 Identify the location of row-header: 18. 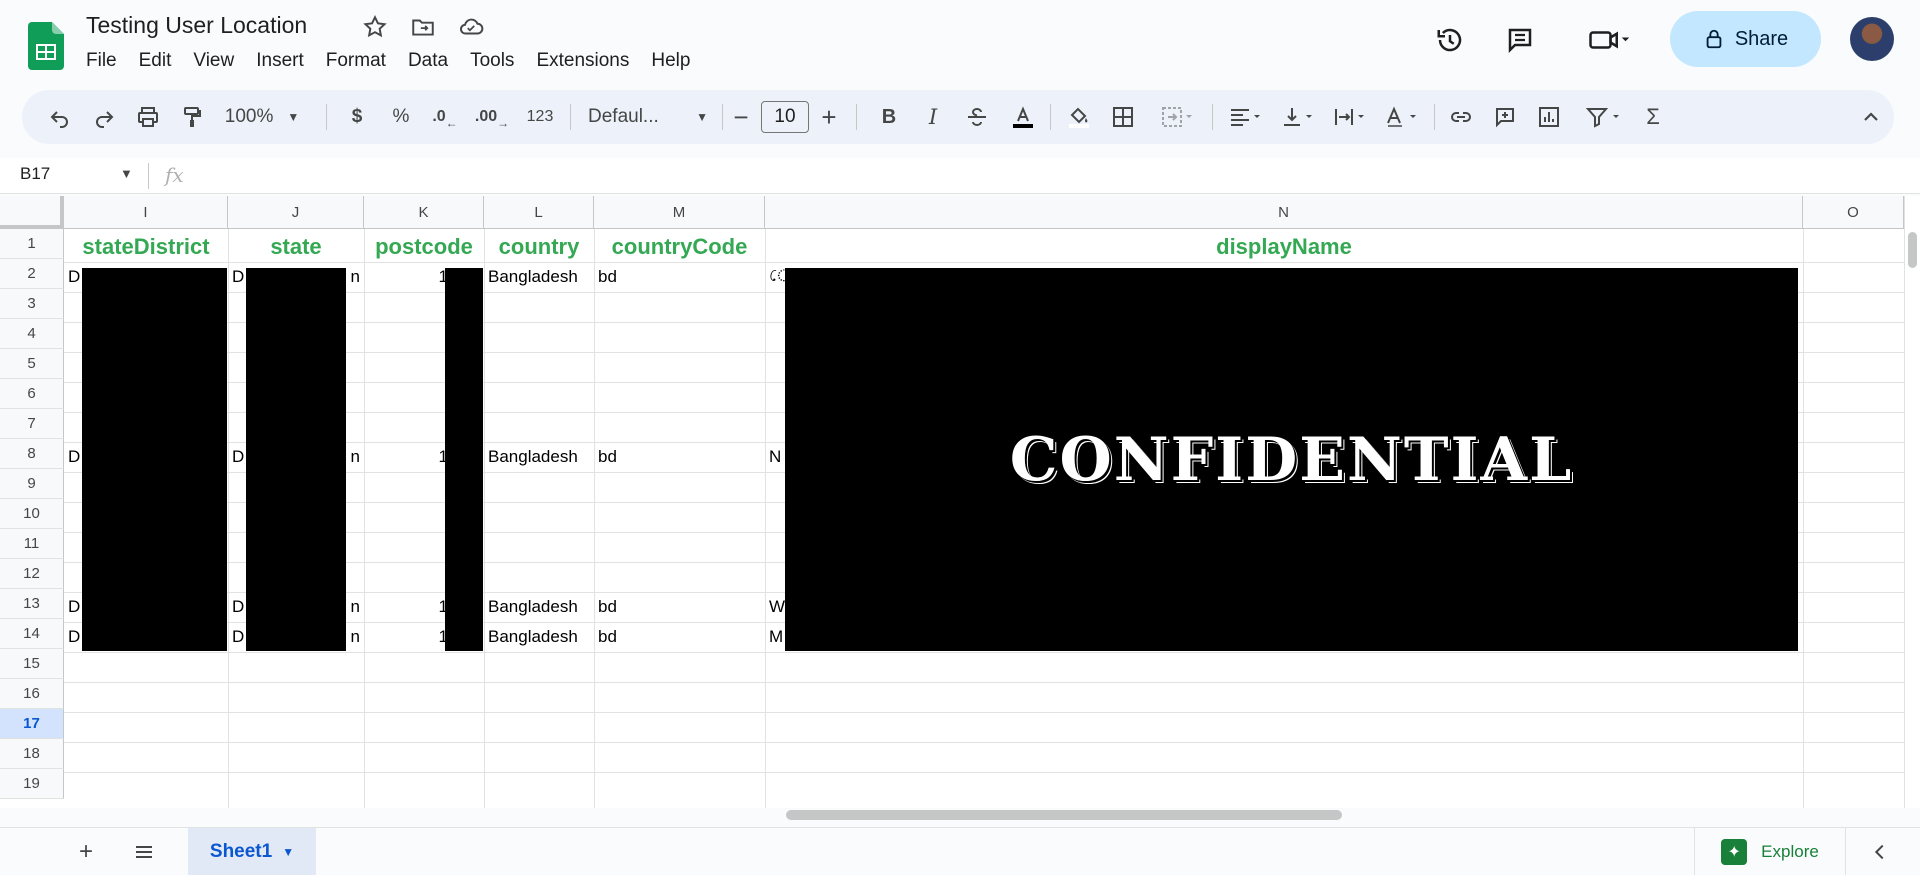
(32, 754).